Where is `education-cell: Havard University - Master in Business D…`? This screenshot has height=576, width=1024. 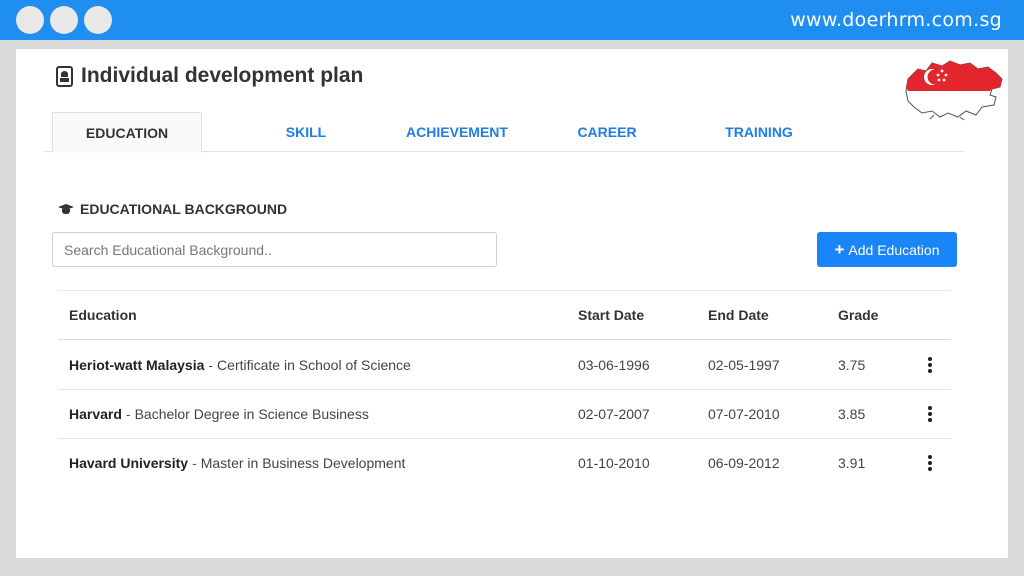
education-cell: Havard University - Master in Business D… is located at coordinates (237, 463).